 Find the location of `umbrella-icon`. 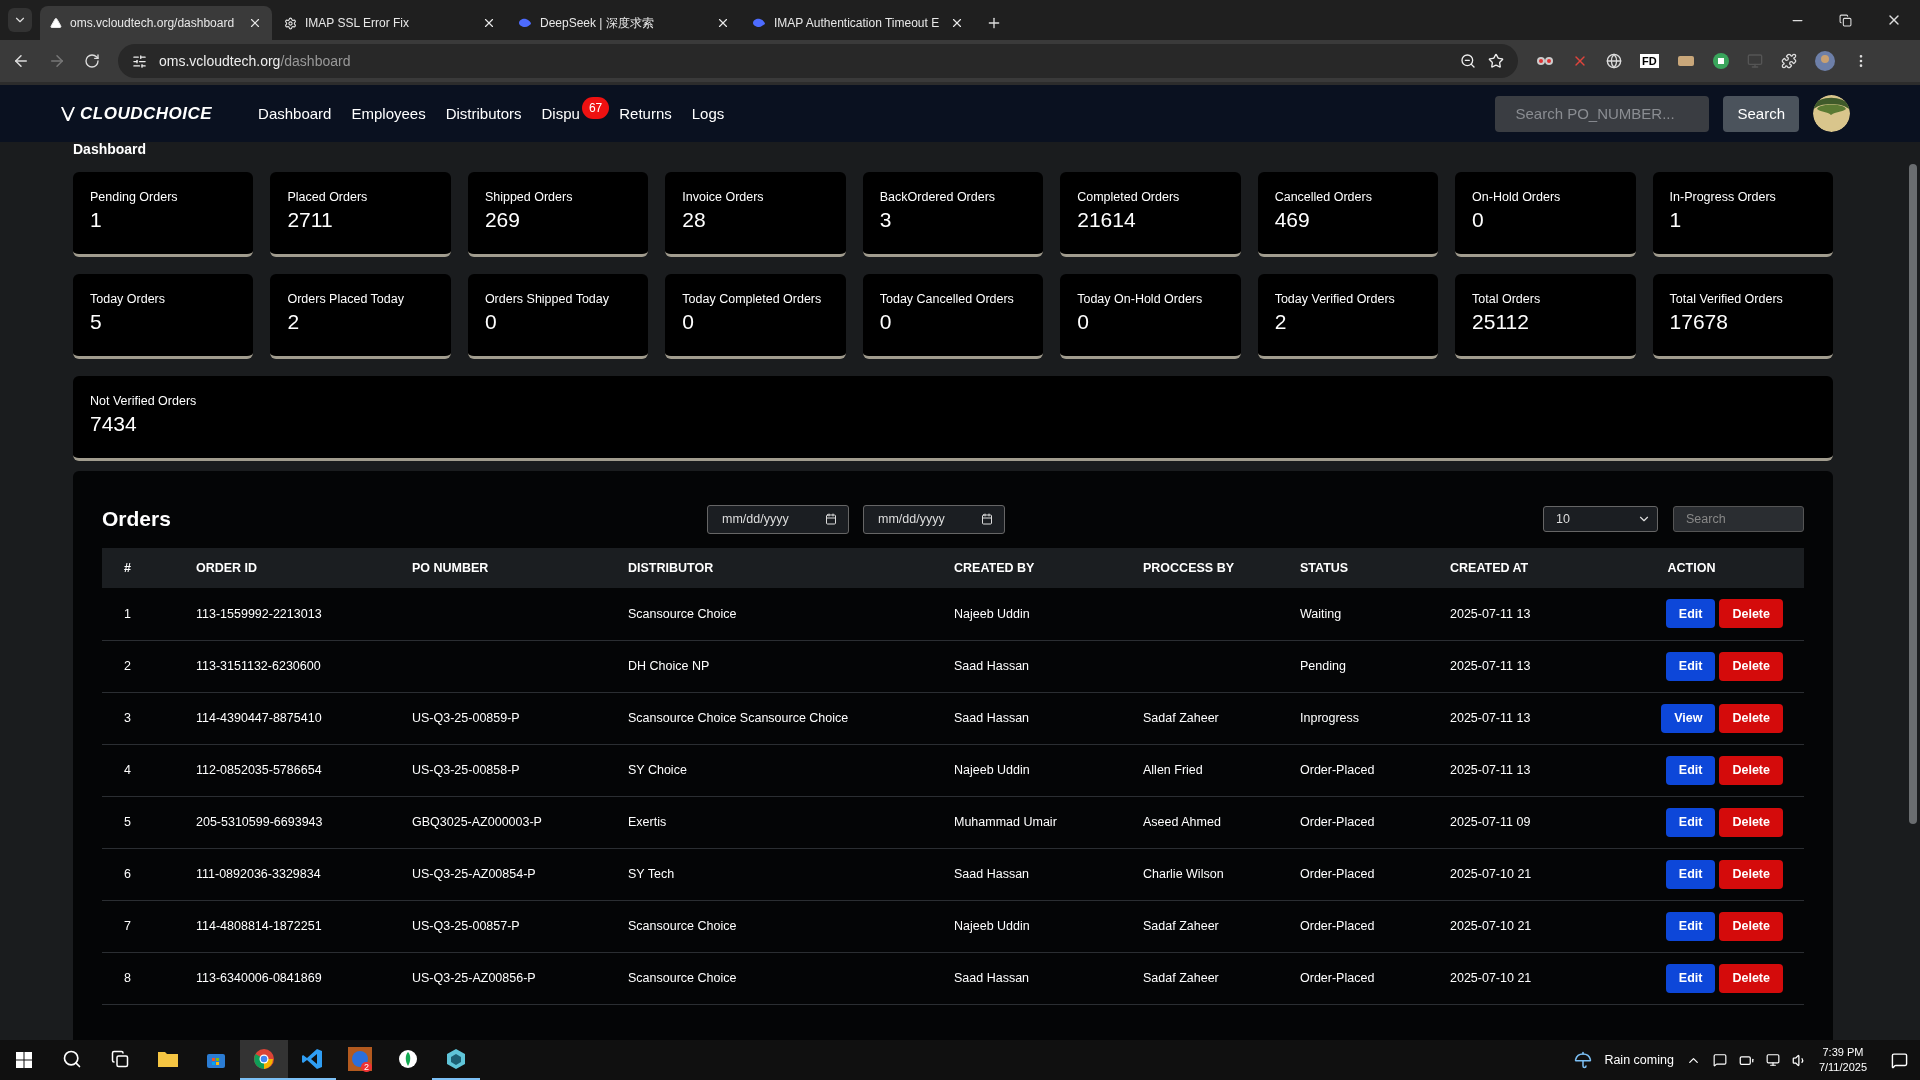

umbrella-icon is located at coordinates (1583, 1060).